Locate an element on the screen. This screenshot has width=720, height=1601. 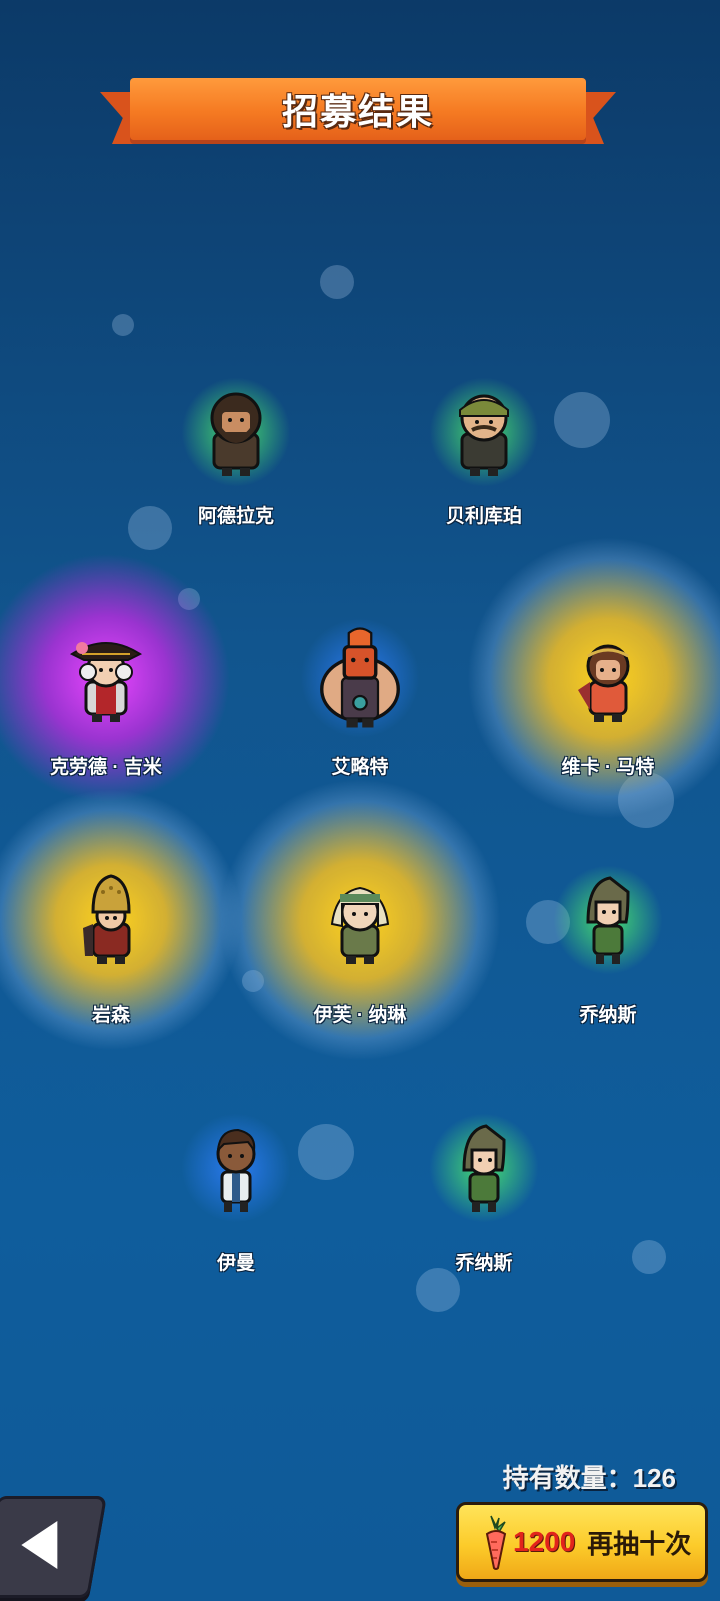
redraw-label: 再抽十次 is located at coordinates (639, 1543).